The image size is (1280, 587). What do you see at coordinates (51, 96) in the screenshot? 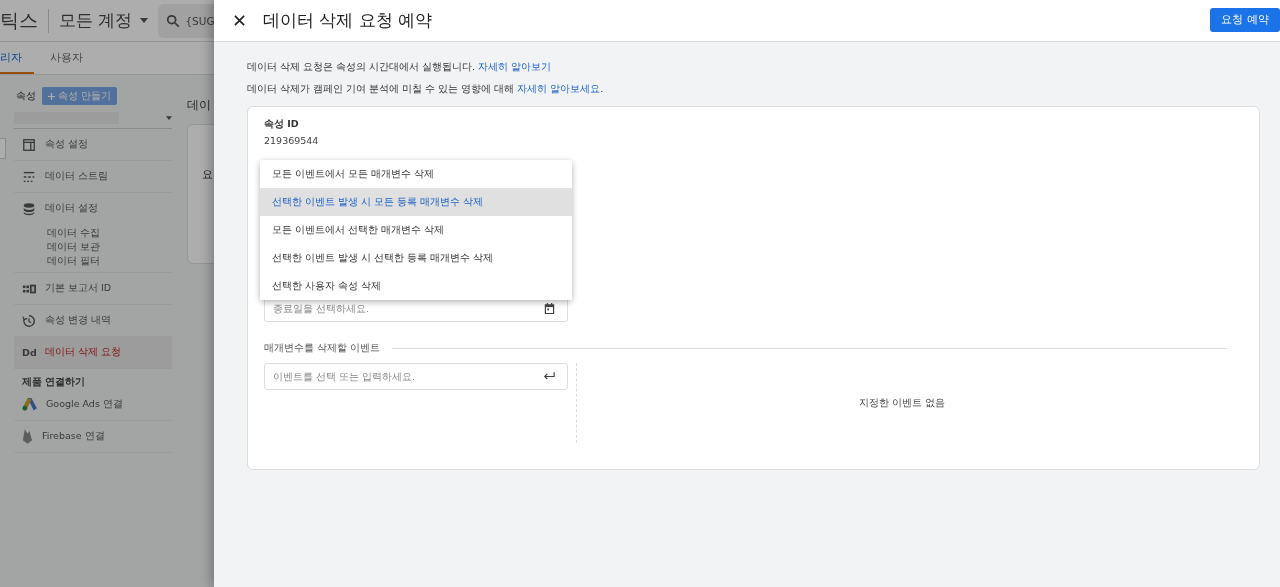
I see `plus-icon` at bounding box center [51, 96].